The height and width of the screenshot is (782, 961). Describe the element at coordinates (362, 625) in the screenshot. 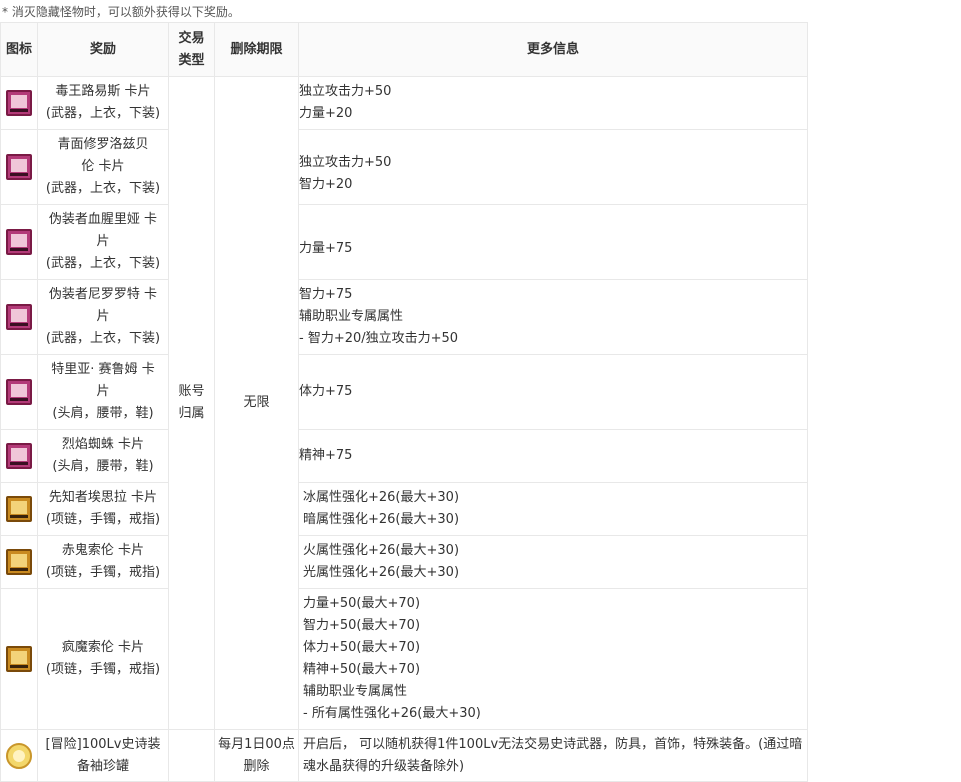

I see `info-line: 智力+50(最大+70)` at that location.